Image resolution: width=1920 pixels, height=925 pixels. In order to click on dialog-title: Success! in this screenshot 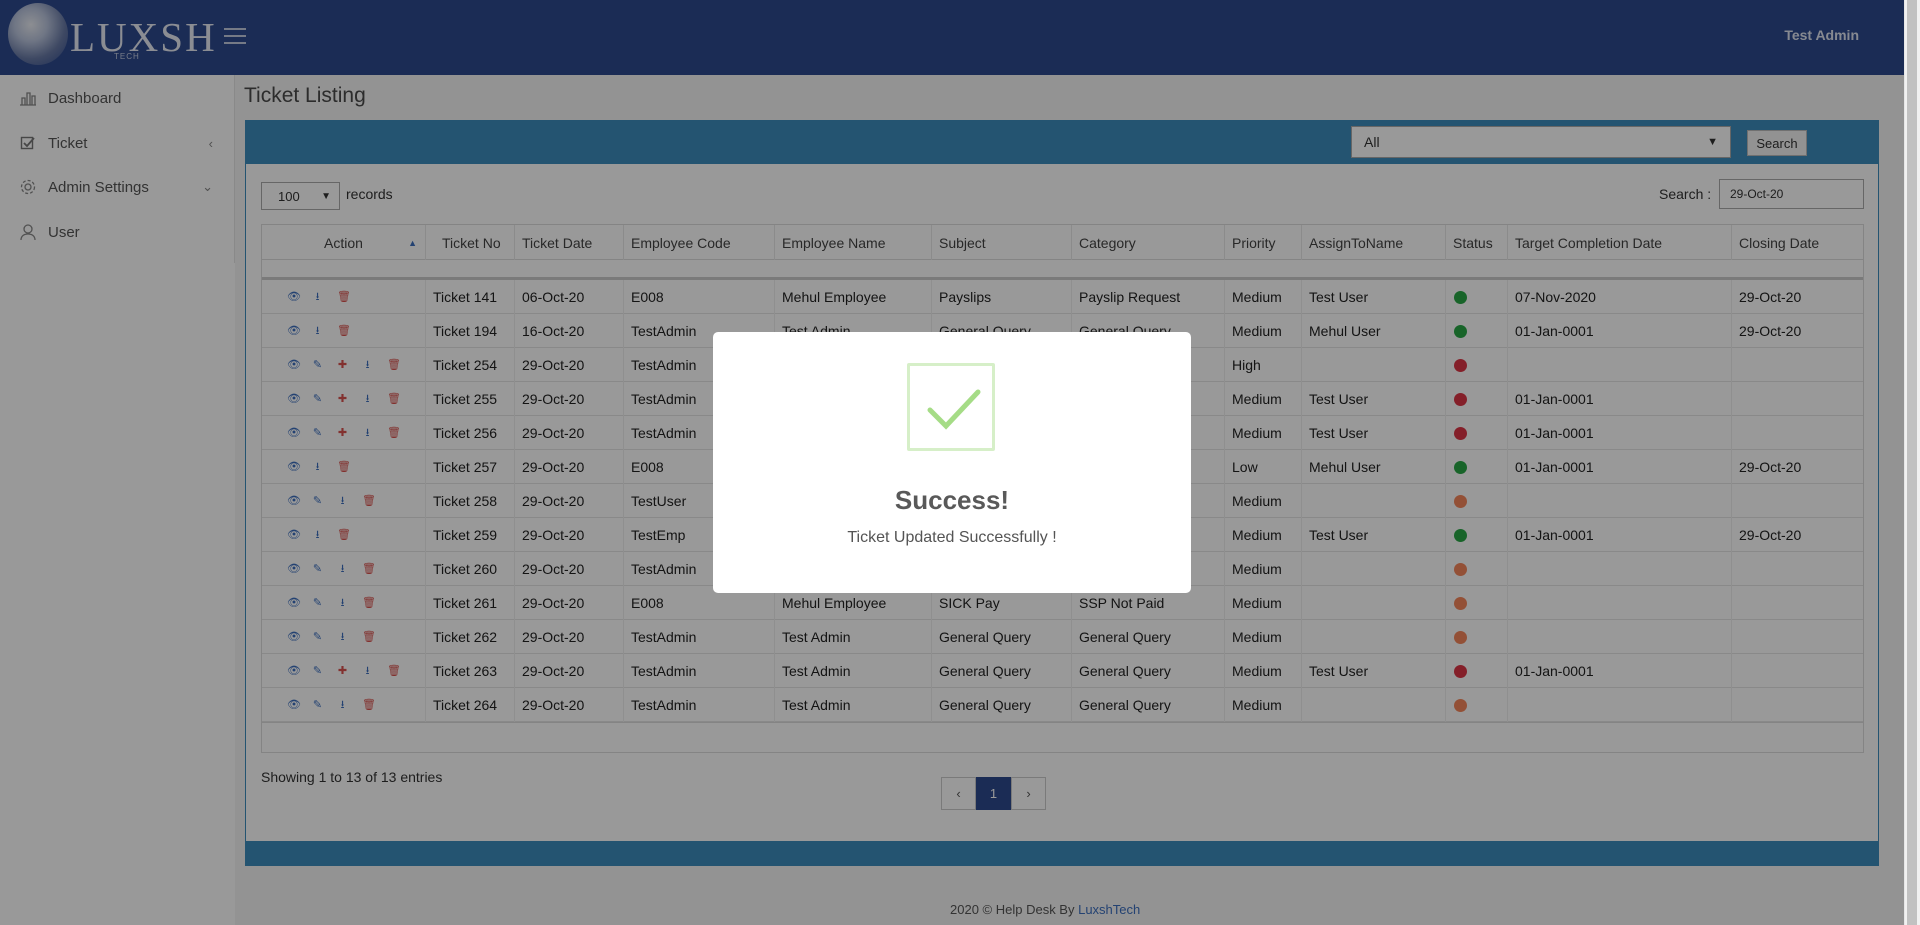, I will do `click(952, 500)`.